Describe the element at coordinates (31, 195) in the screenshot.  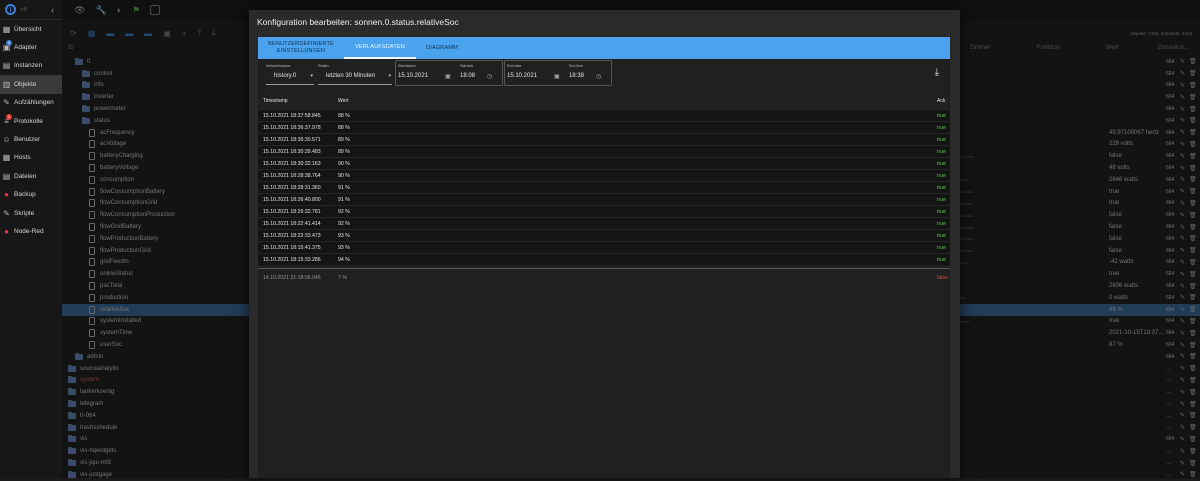
I see `sidebar-item-backup: ● Backup` at that location.